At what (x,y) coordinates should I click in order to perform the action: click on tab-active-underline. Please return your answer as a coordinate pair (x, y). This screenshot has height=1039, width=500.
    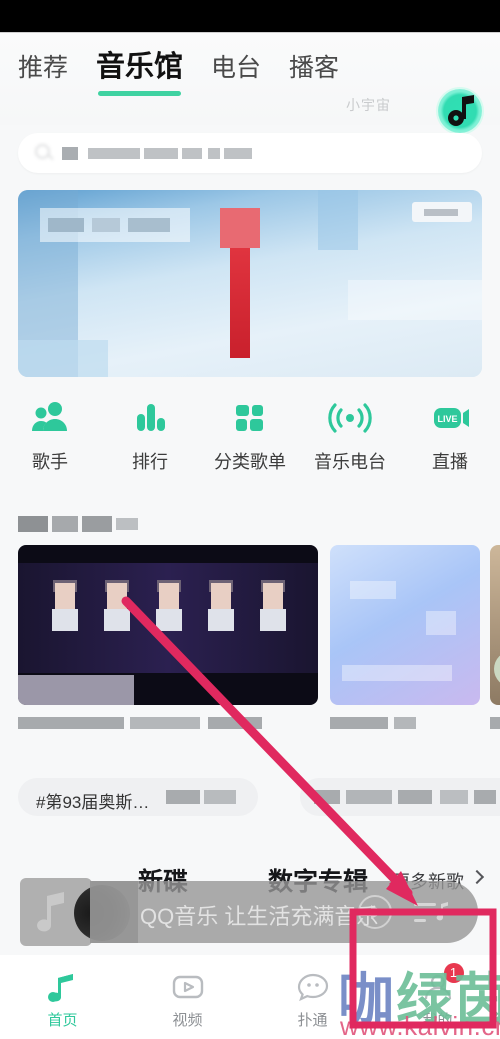
    Looking at the image, I should click on (140, 93).